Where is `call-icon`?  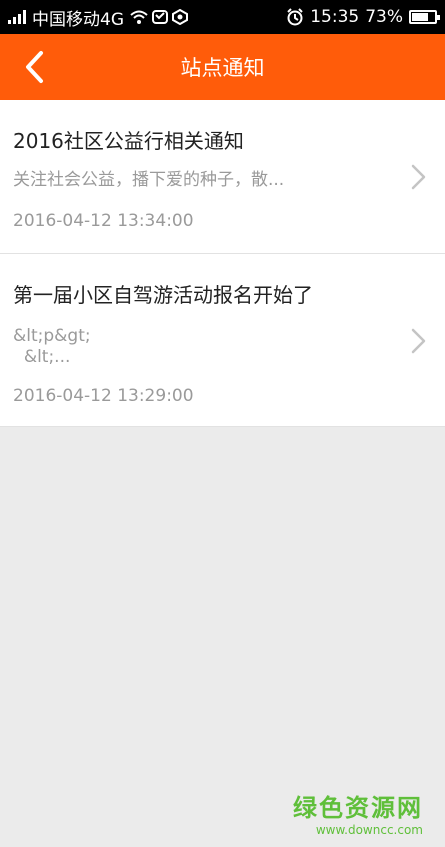 call-icon is located at coordinates (160, 17).